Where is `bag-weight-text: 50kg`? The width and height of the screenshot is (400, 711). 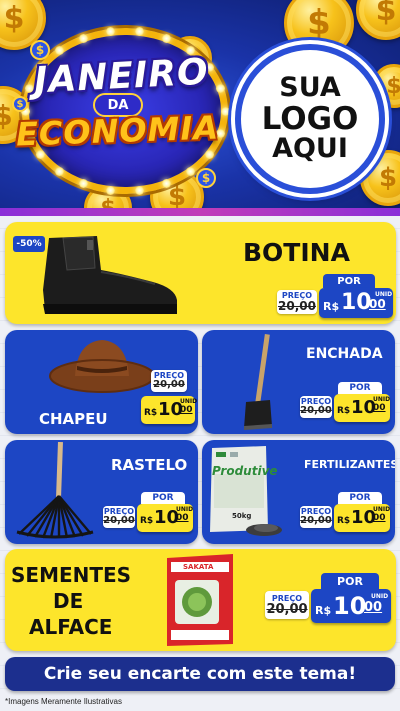 bag-weight-text: 50kg is located at coordinates (242, 516).